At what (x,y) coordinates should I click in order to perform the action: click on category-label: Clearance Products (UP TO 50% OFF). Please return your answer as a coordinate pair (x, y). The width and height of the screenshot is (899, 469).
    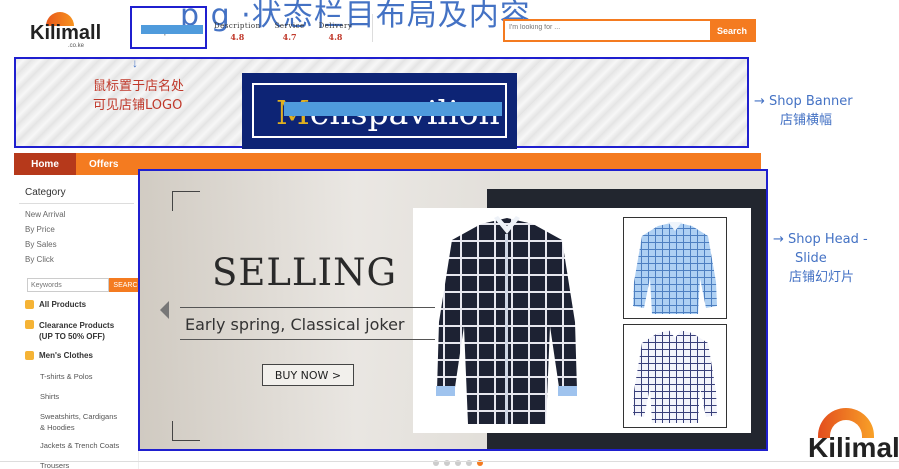
    Looking at the image, I should click on (76, 331).